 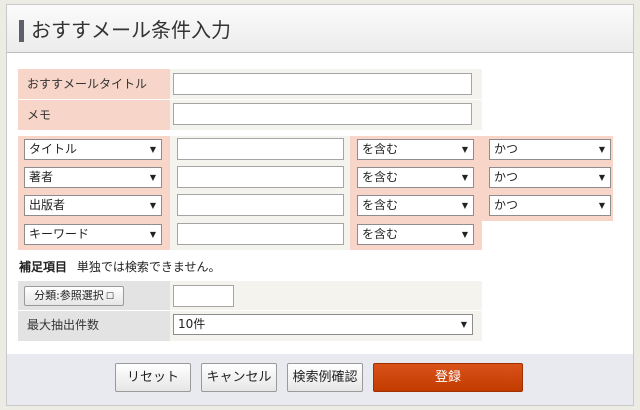 I want to click on condition-match-label-1: を含む, so click(x=380, y=149).